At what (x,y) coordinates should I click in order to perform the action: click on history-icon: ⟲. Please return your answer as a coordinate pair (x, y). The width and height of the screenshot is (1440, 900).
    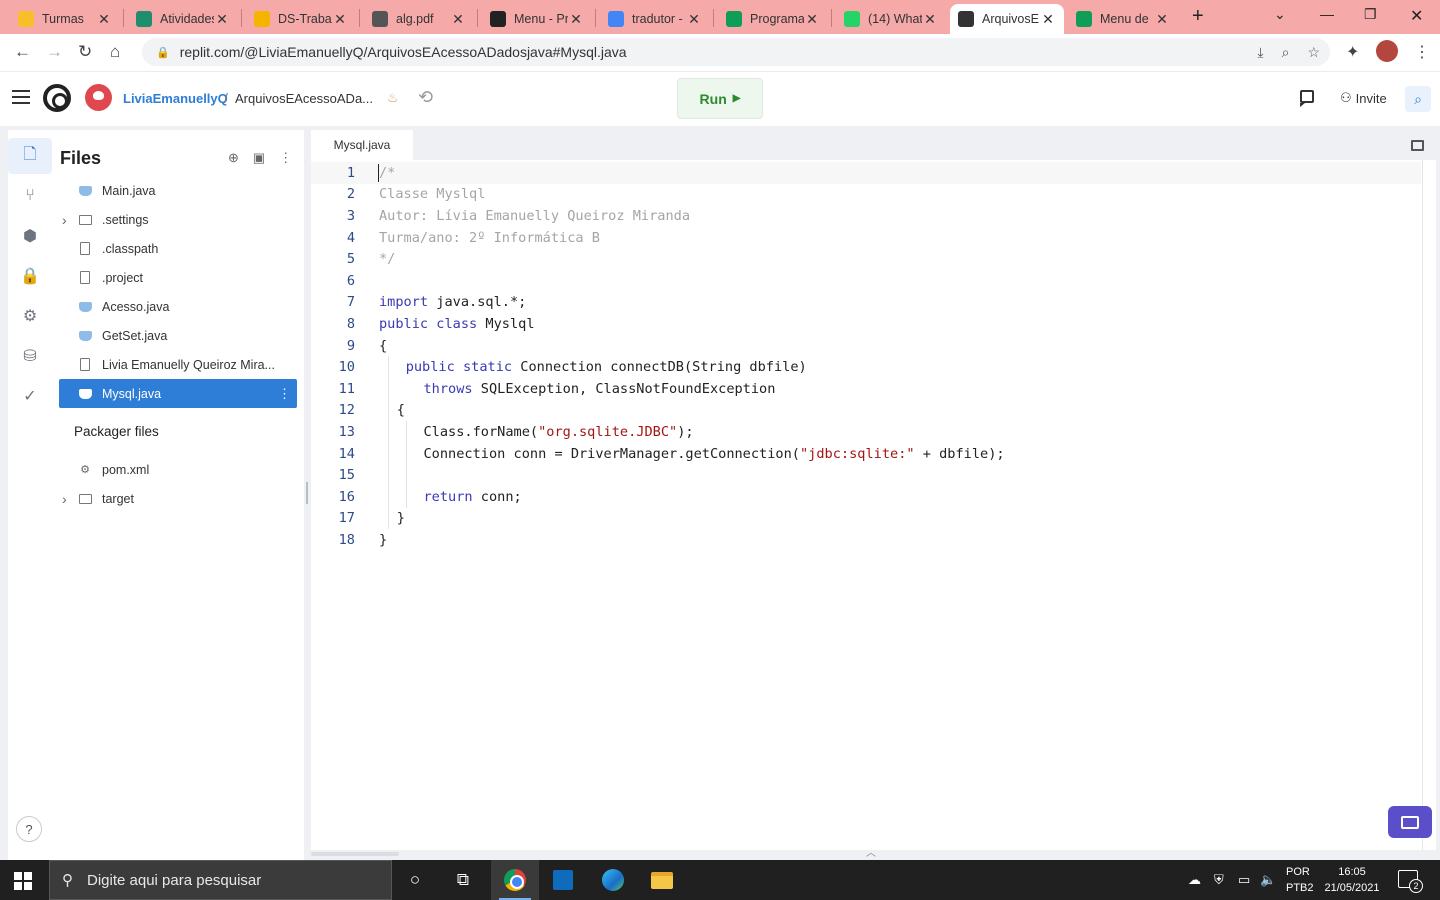
    Looking at the image, I should click on (425, 97).